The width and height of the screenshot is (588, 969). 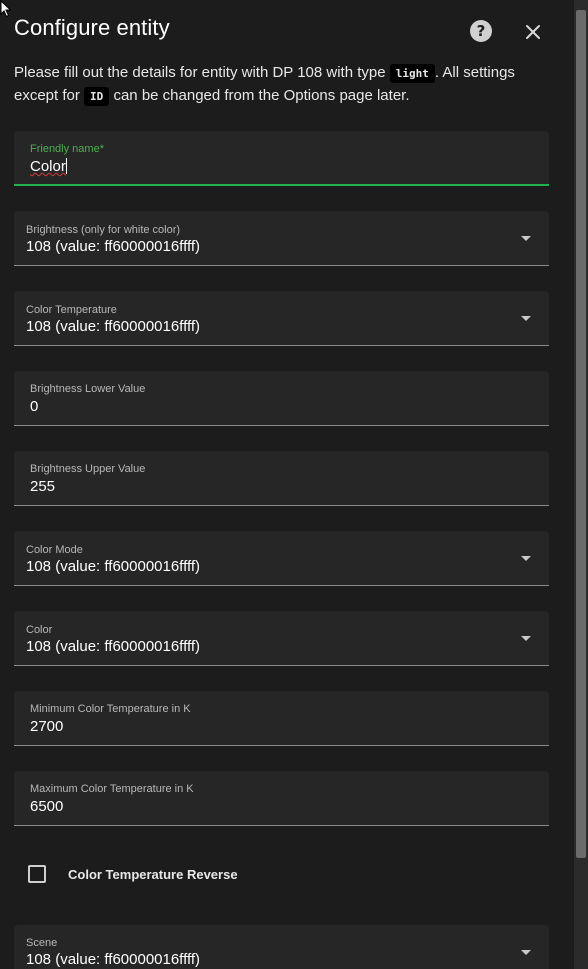 What do you see at coordinates (281, 158) in the screenshot?
I see `friendly-name-field: Friendly name* Color` at bounding box center [281, 158].